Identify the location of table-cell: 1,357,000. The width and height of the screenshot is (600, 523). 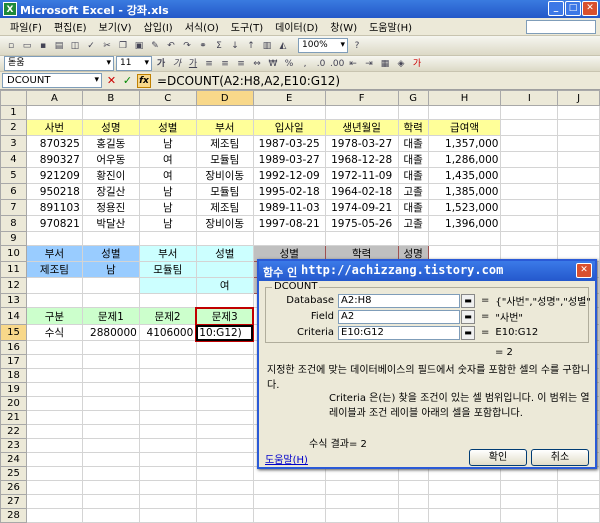
(464, 143).